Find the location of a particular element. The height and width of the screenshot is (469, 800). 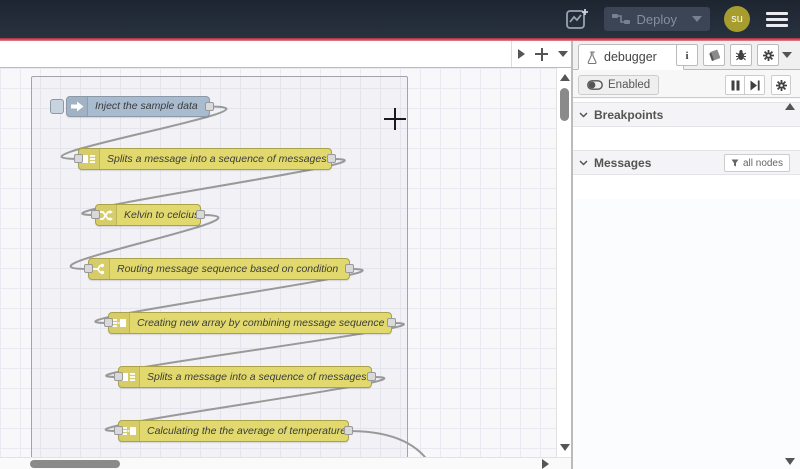

settings-tab-button is located at coordinates (768, 55).